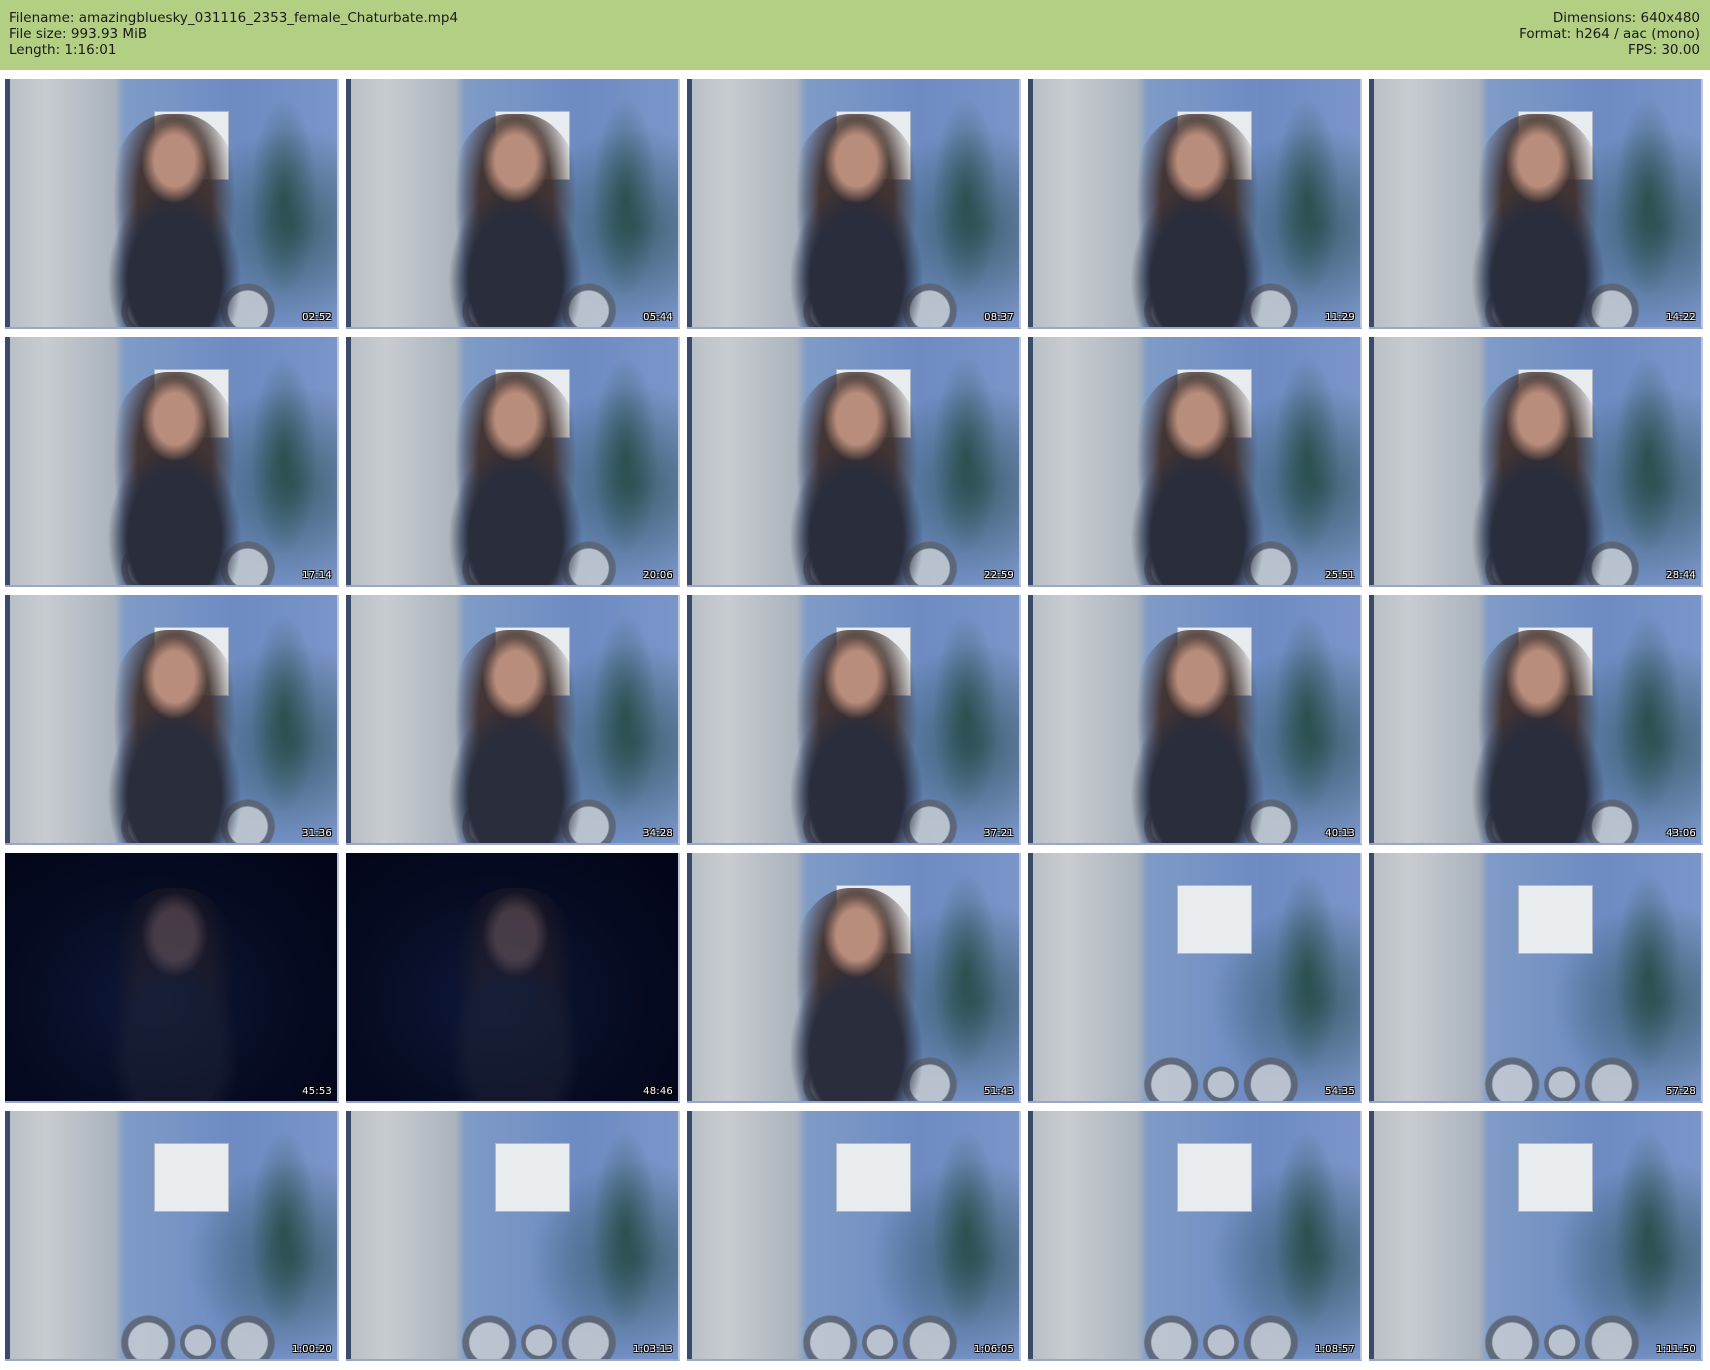 This screenshot has height=1370, width=1710. I want to click on timestamp-label: 14:22, so click(1681, 317).